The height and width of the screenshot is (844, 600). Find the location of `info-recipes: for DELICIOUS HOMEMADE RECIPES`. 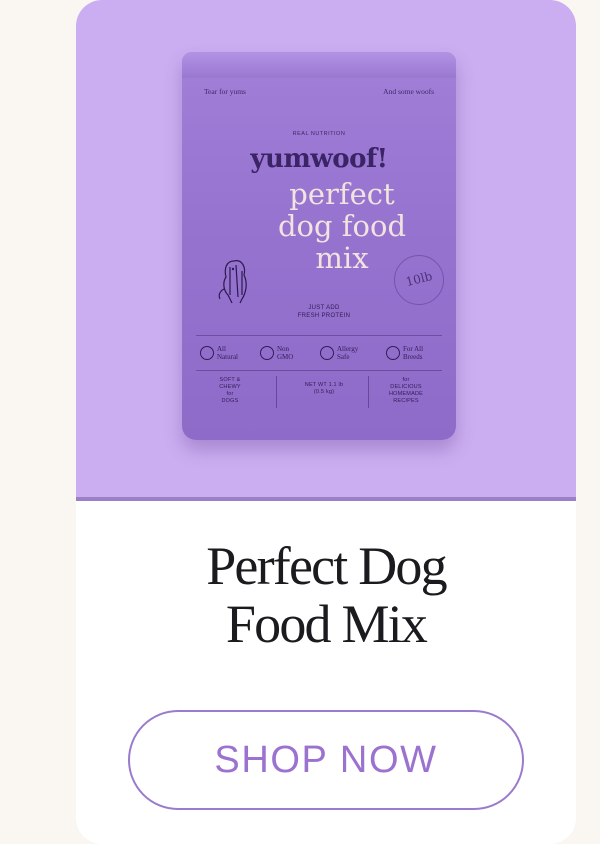

info-recipes: for DELICIOUS HOMEMADE RECIPES is located at coordinates (406, 391).